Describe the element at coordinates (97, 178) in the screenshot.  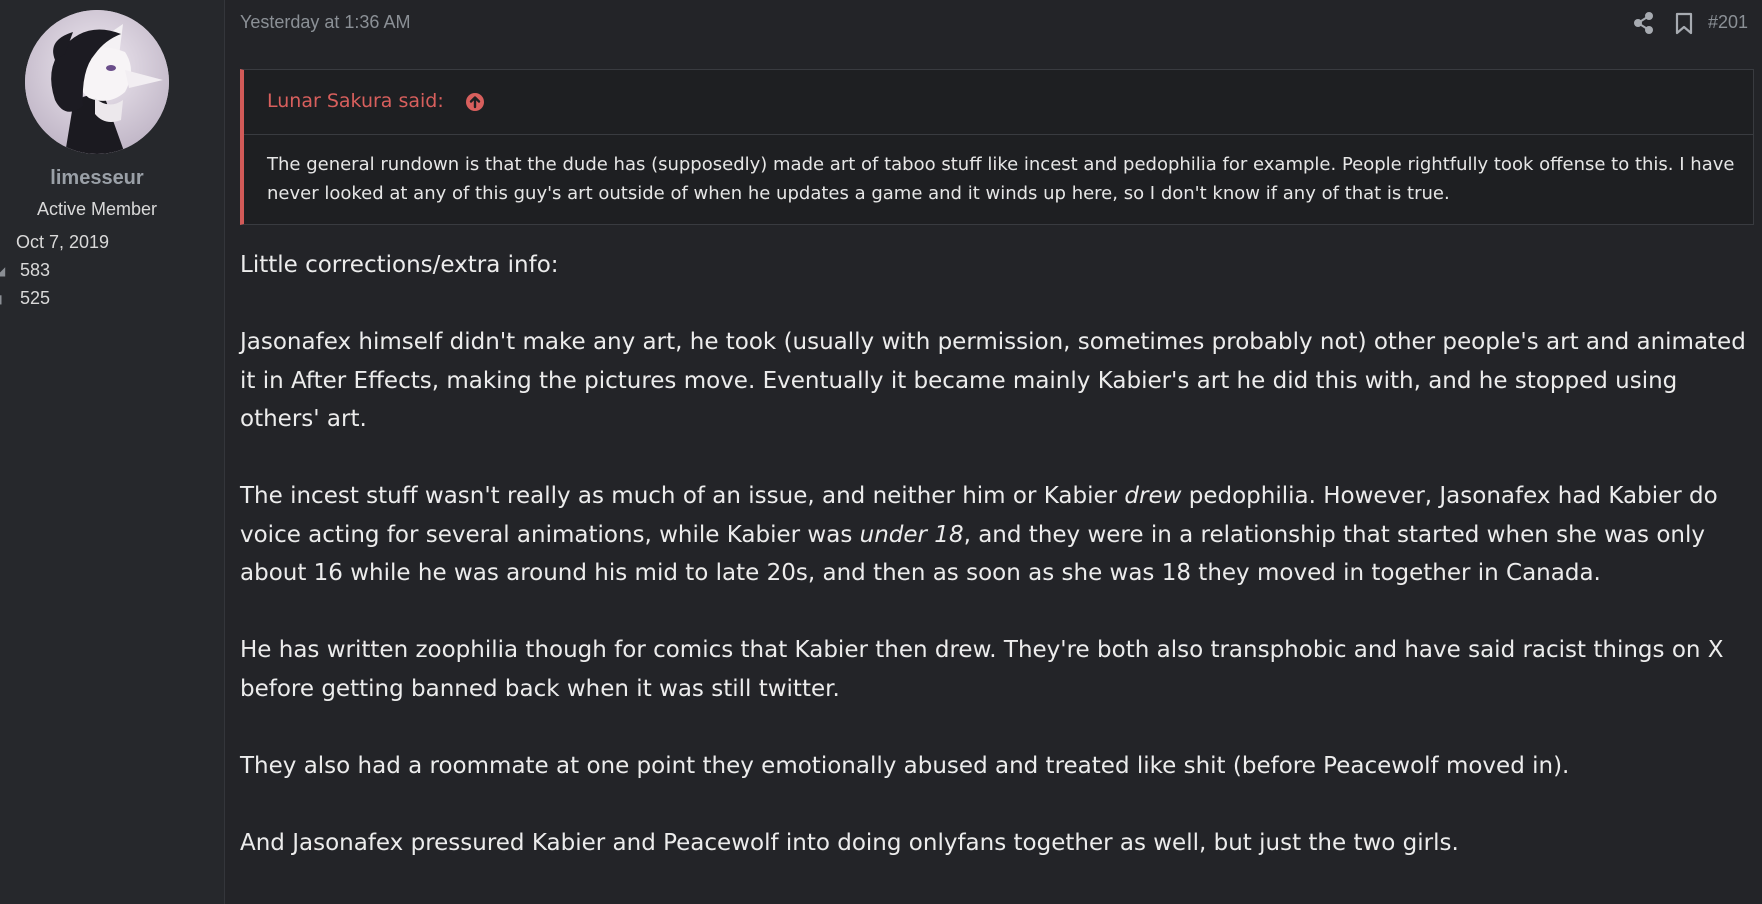
I see `username-link: limesseur` at that location.